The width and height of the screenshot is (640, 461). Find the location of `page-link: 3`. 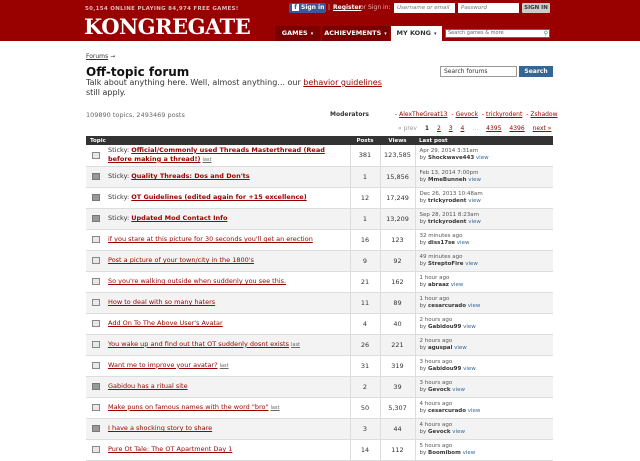

page-link: 3 is located at coordinates (451, 128).